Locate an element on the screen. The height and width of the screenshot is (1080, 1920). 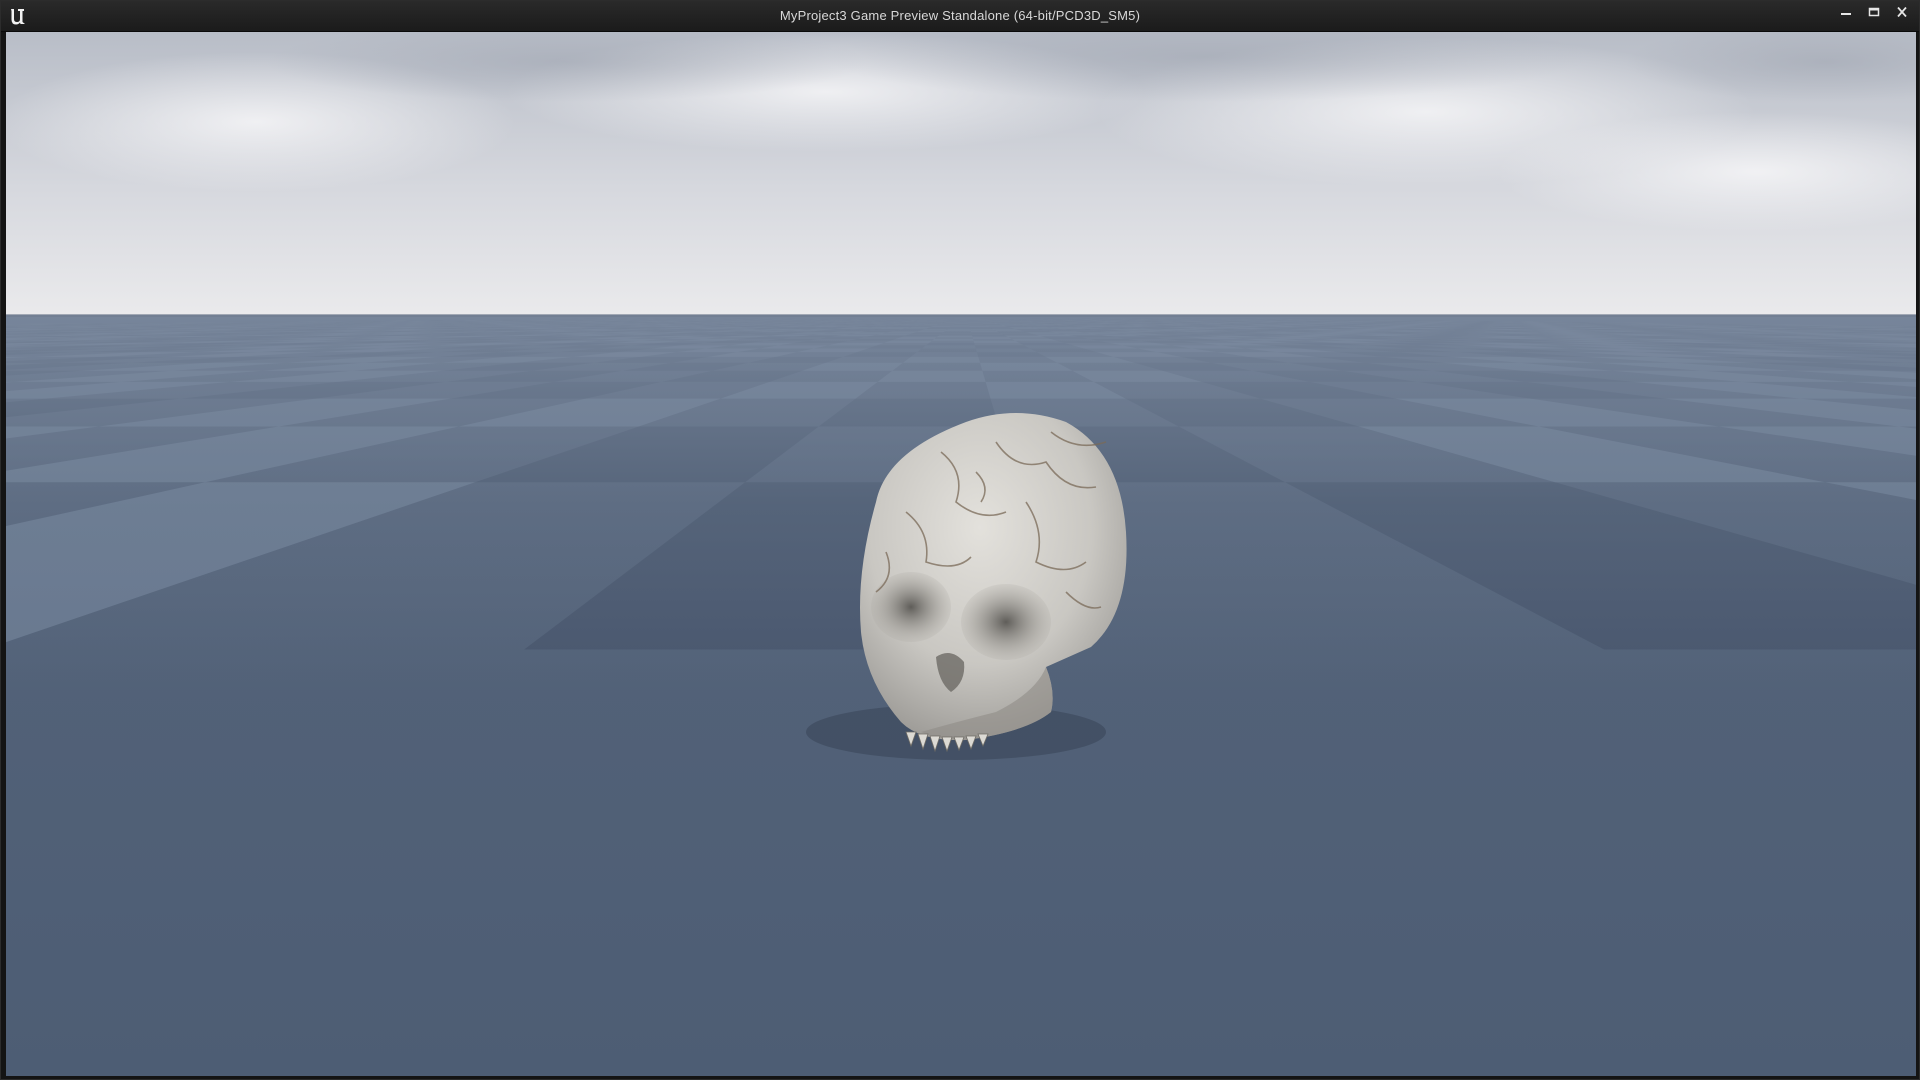
window-controls is located at coordinates (1874, 12).